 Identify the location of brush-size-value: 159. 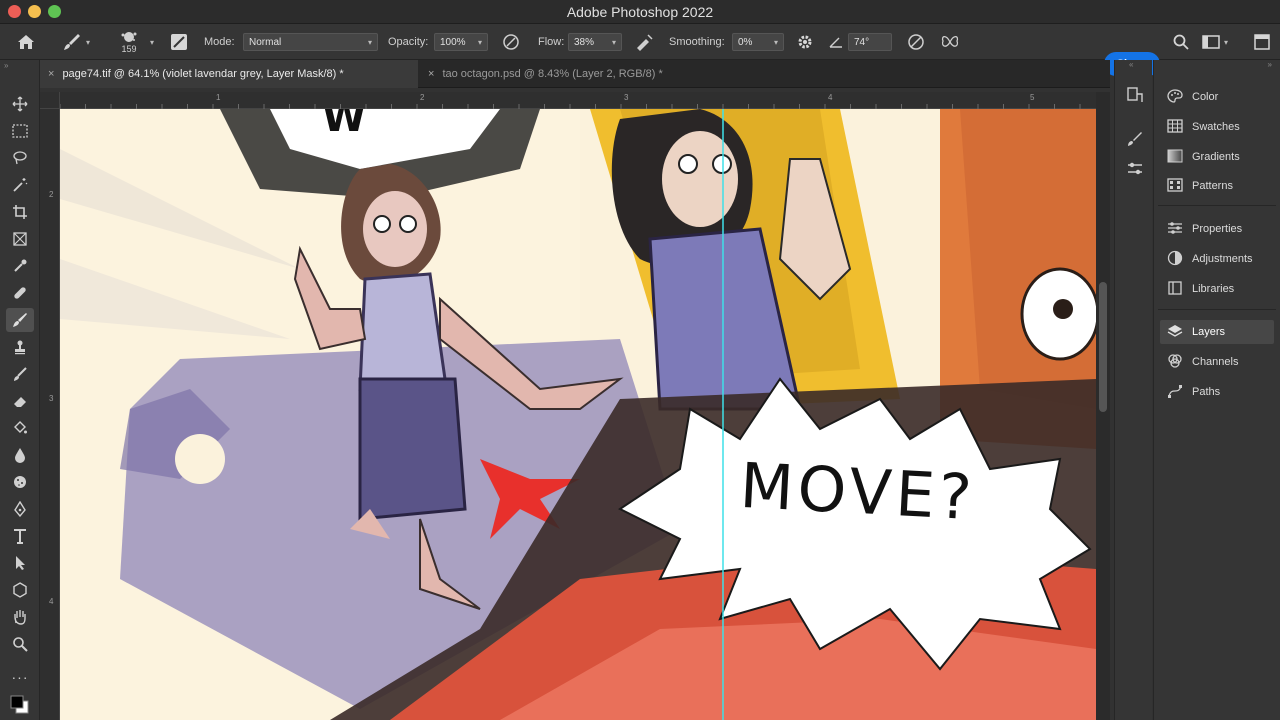
(129, 49).